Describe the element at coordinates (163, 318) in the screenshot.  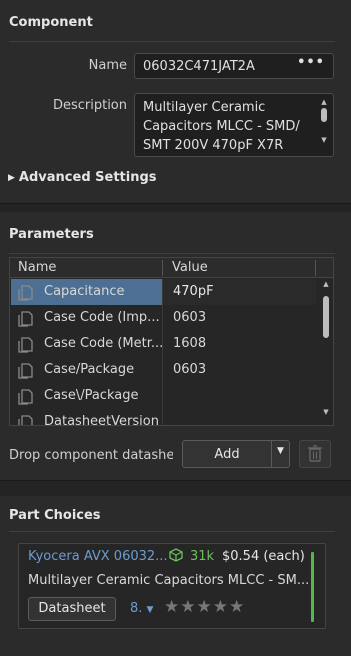
I see `table-row: Case Code (Imp... 0603` at that location.